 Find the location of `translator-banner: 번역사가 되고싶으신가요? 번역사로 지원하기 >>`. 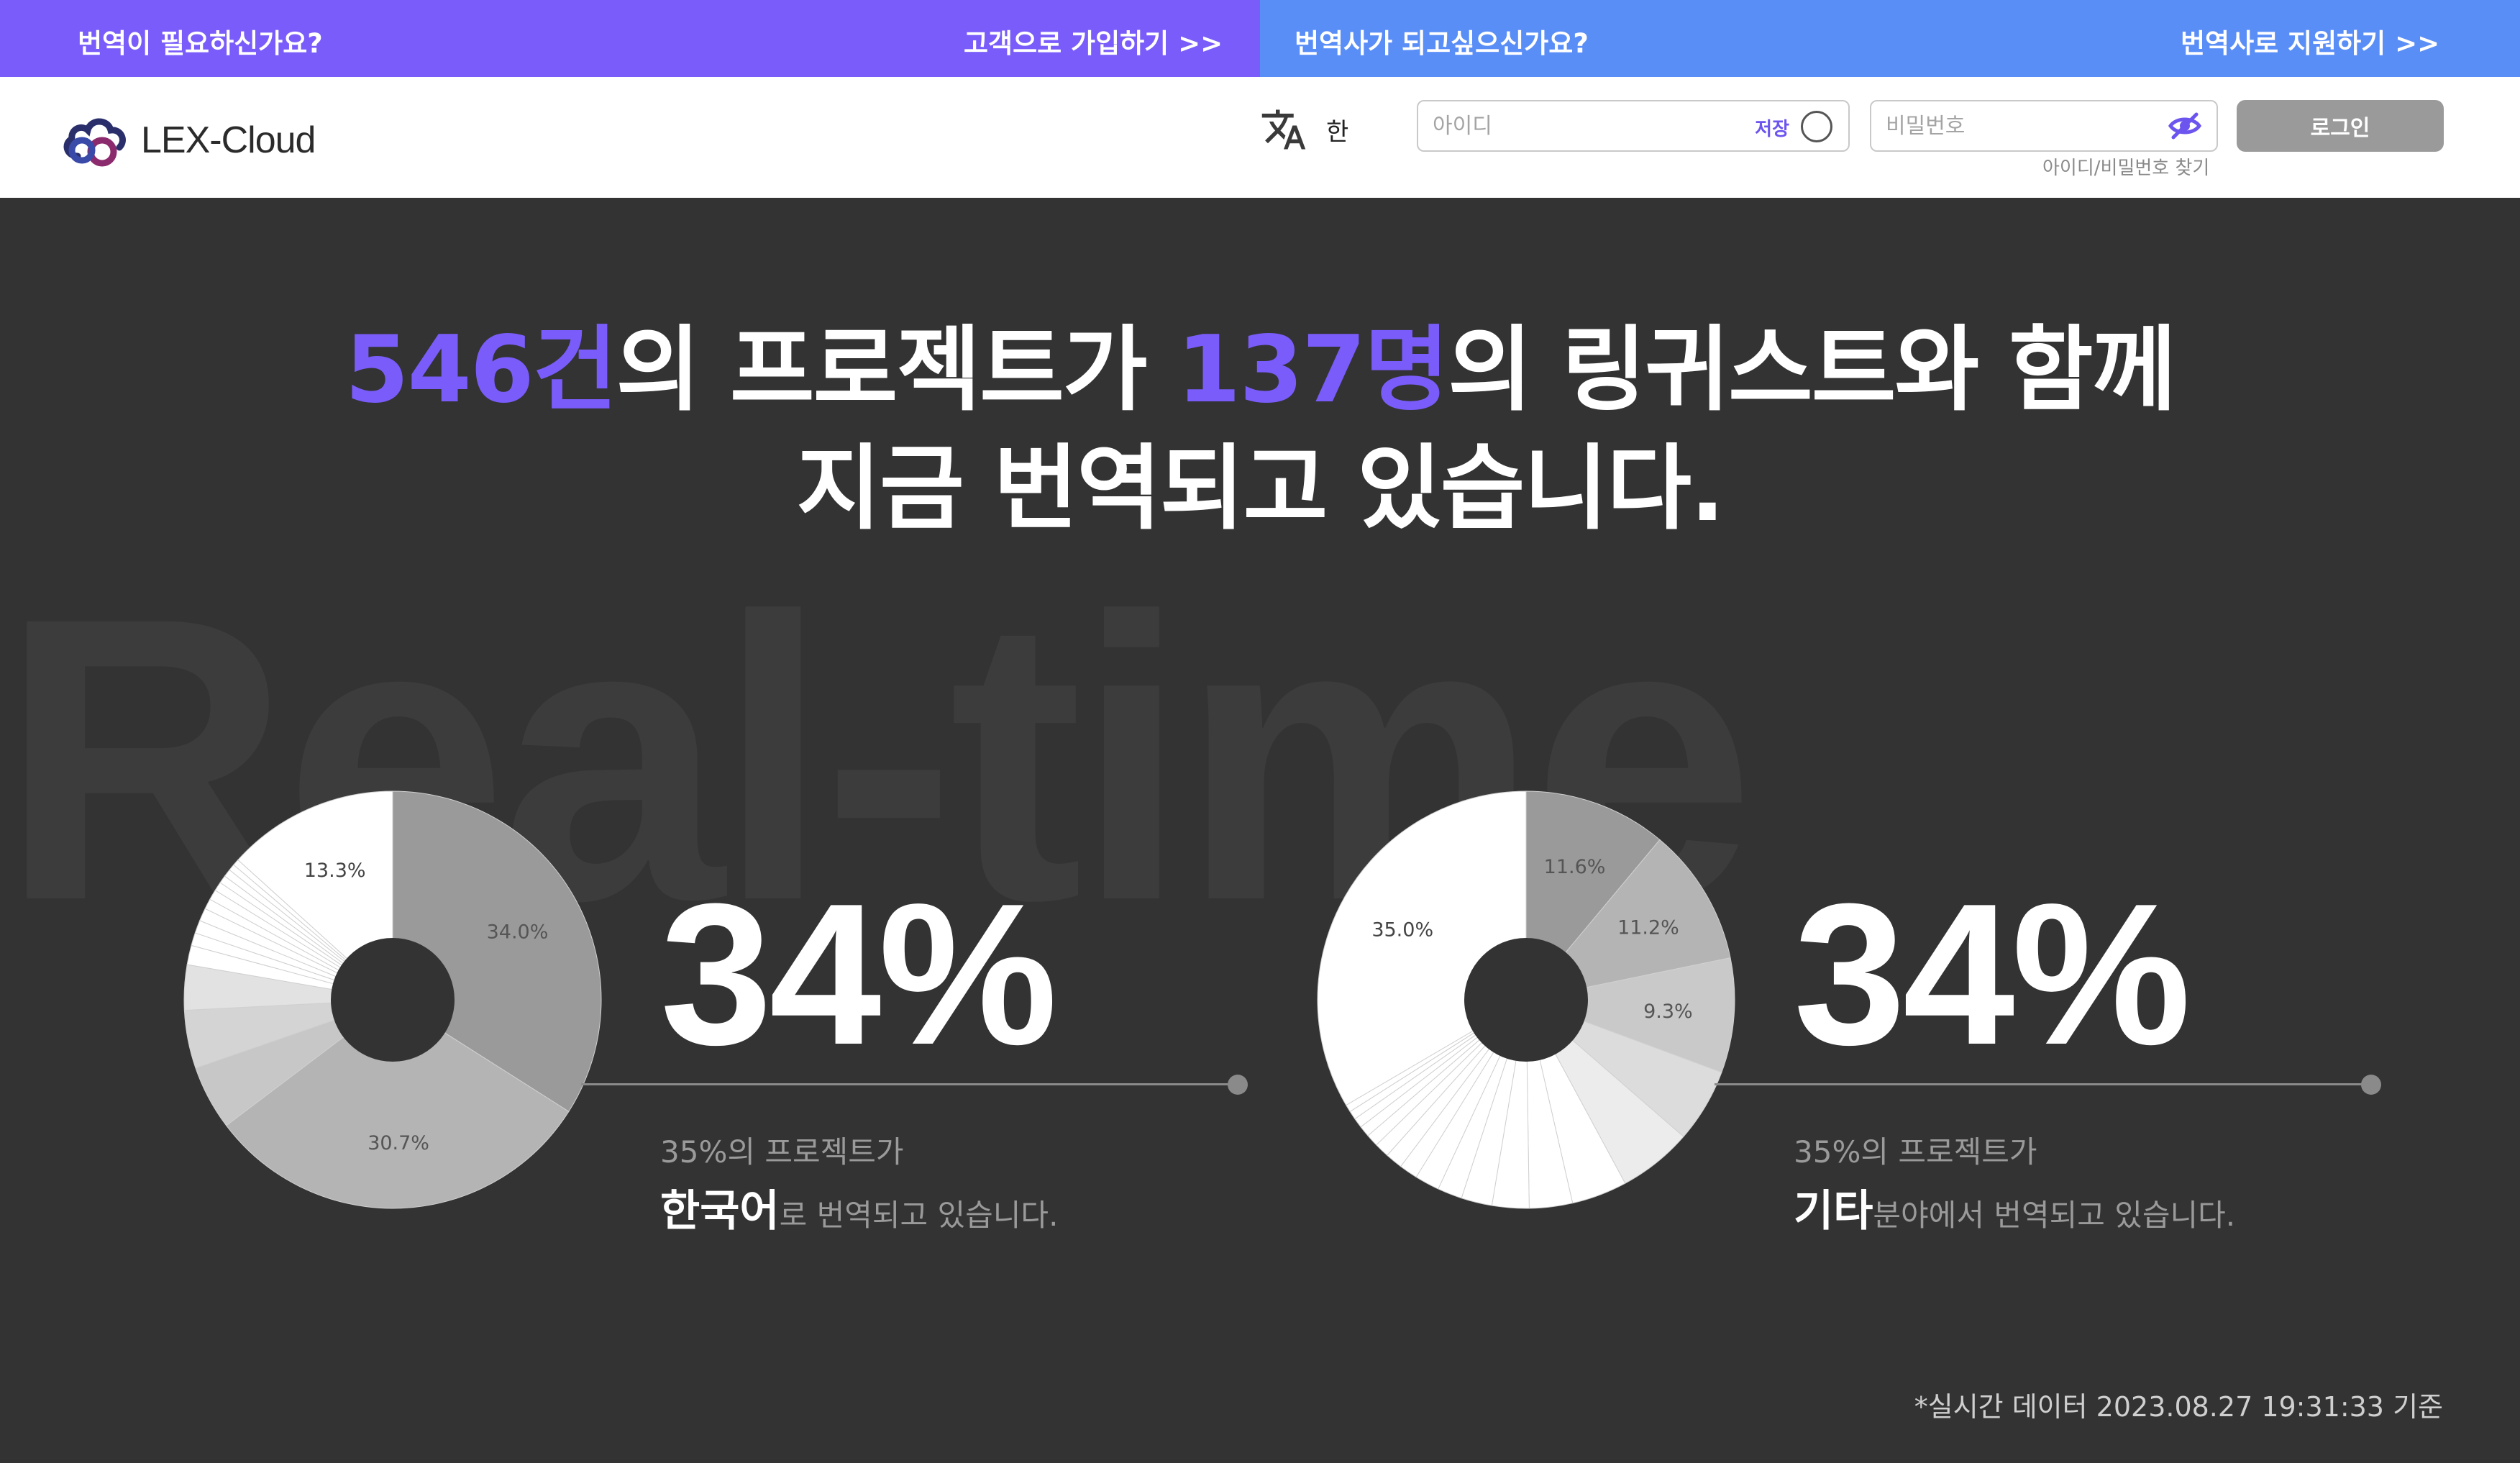

translator-banner: 번역사가 되고싶으신가요? 번역사로 지원하기 >> is located at coordinates (1890, 38).